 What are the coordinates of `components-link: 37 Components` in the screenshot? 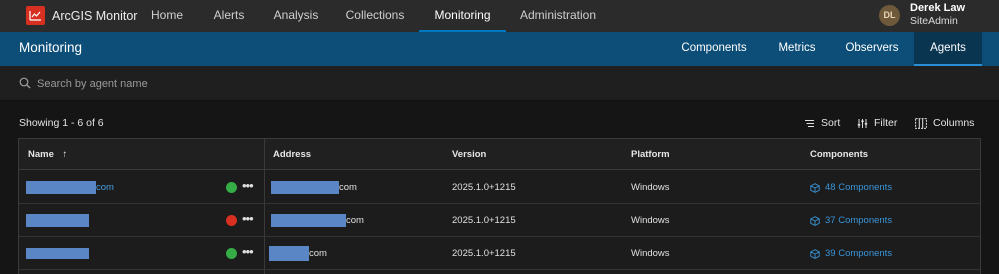 It's located at (851, 220).